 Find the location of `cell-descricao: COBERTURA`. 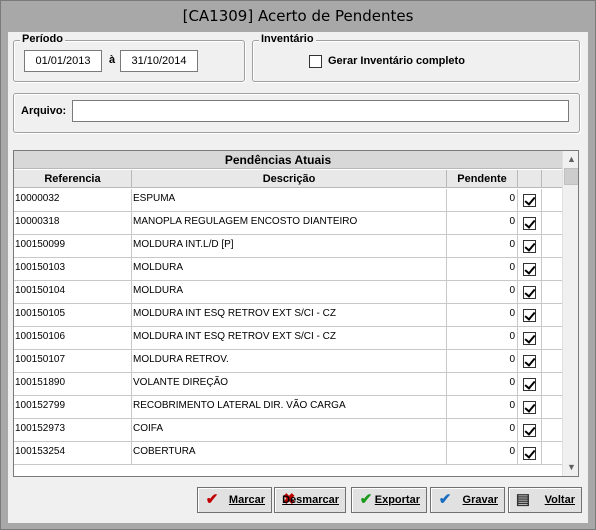

cell-descricao: COBERTURA is located at coordinates (289, 453).